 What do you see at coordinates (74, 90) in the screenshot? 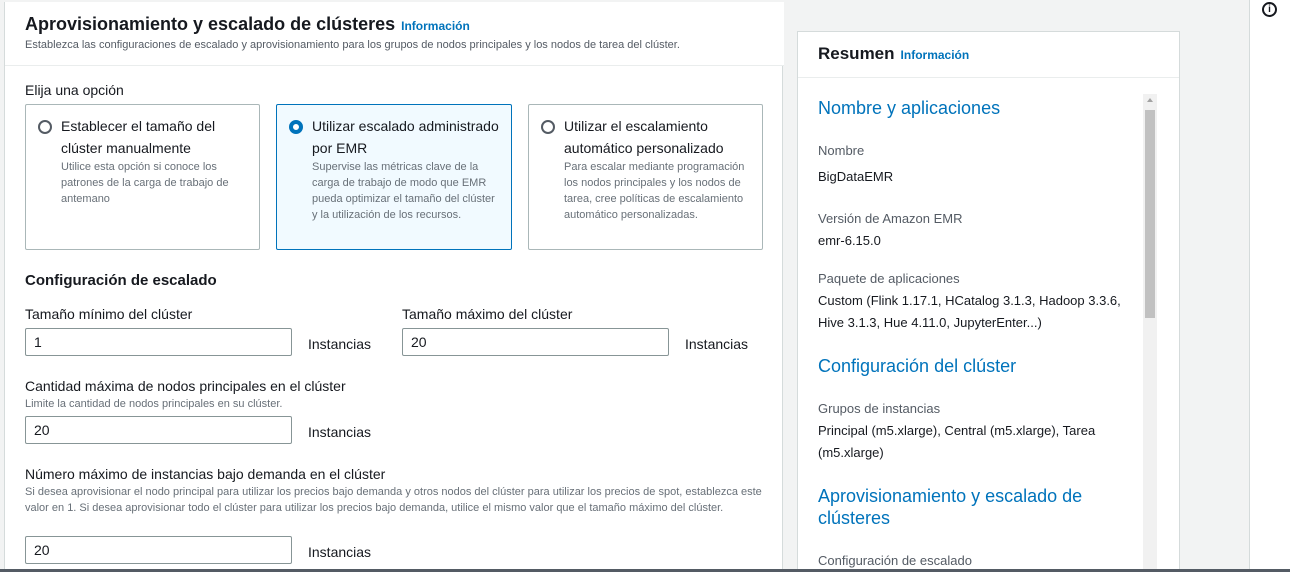
I see `choose-option-label: Elija una opción` at bounding box center [74, 90].